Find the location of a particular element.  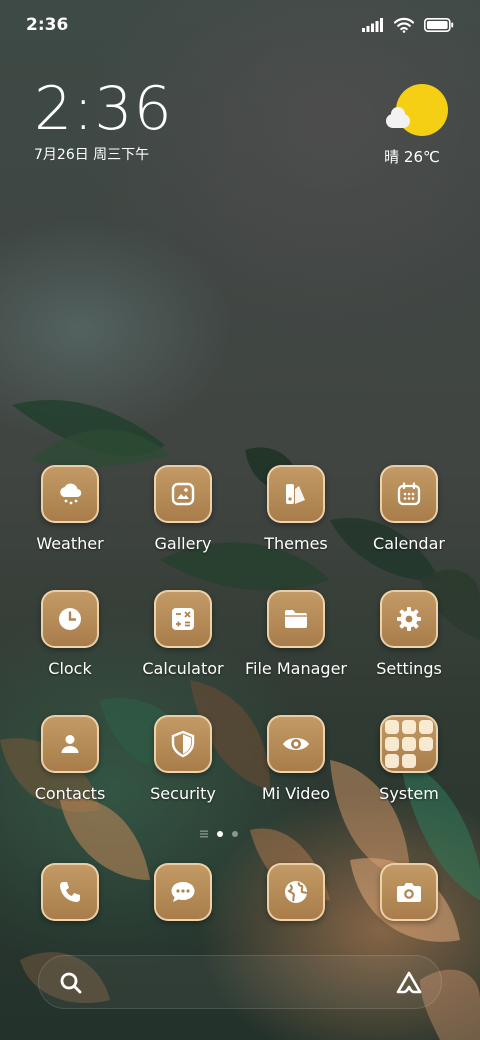

message-icon is located at coordinates (183, 892).